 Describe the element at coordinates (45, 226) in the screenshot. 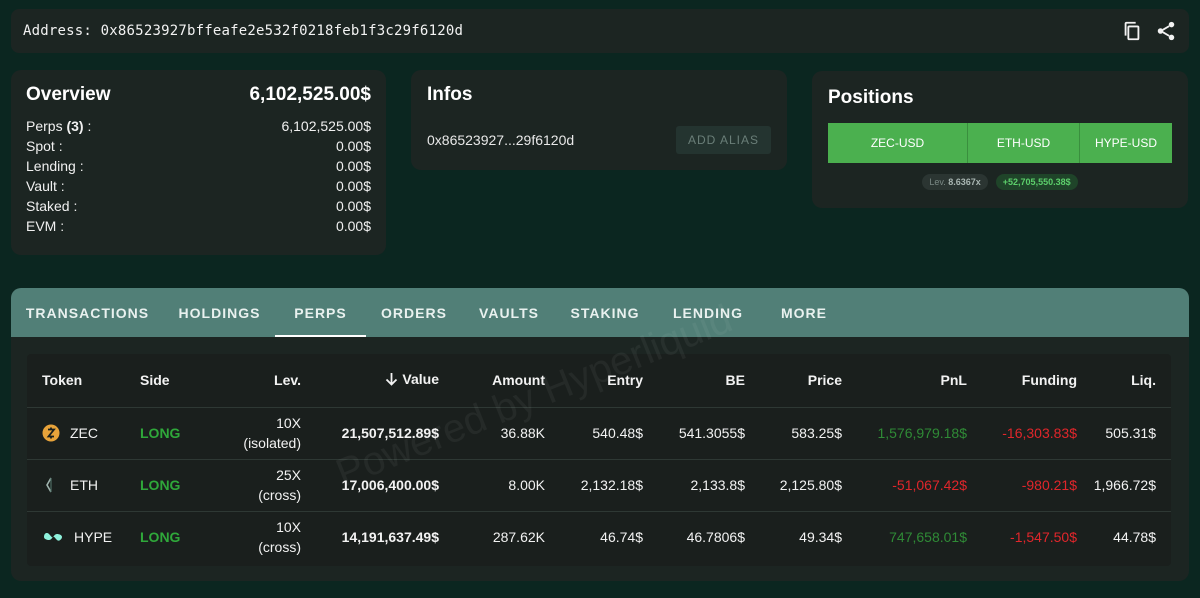

I see `overview-label-evm: EVM :` at that location.